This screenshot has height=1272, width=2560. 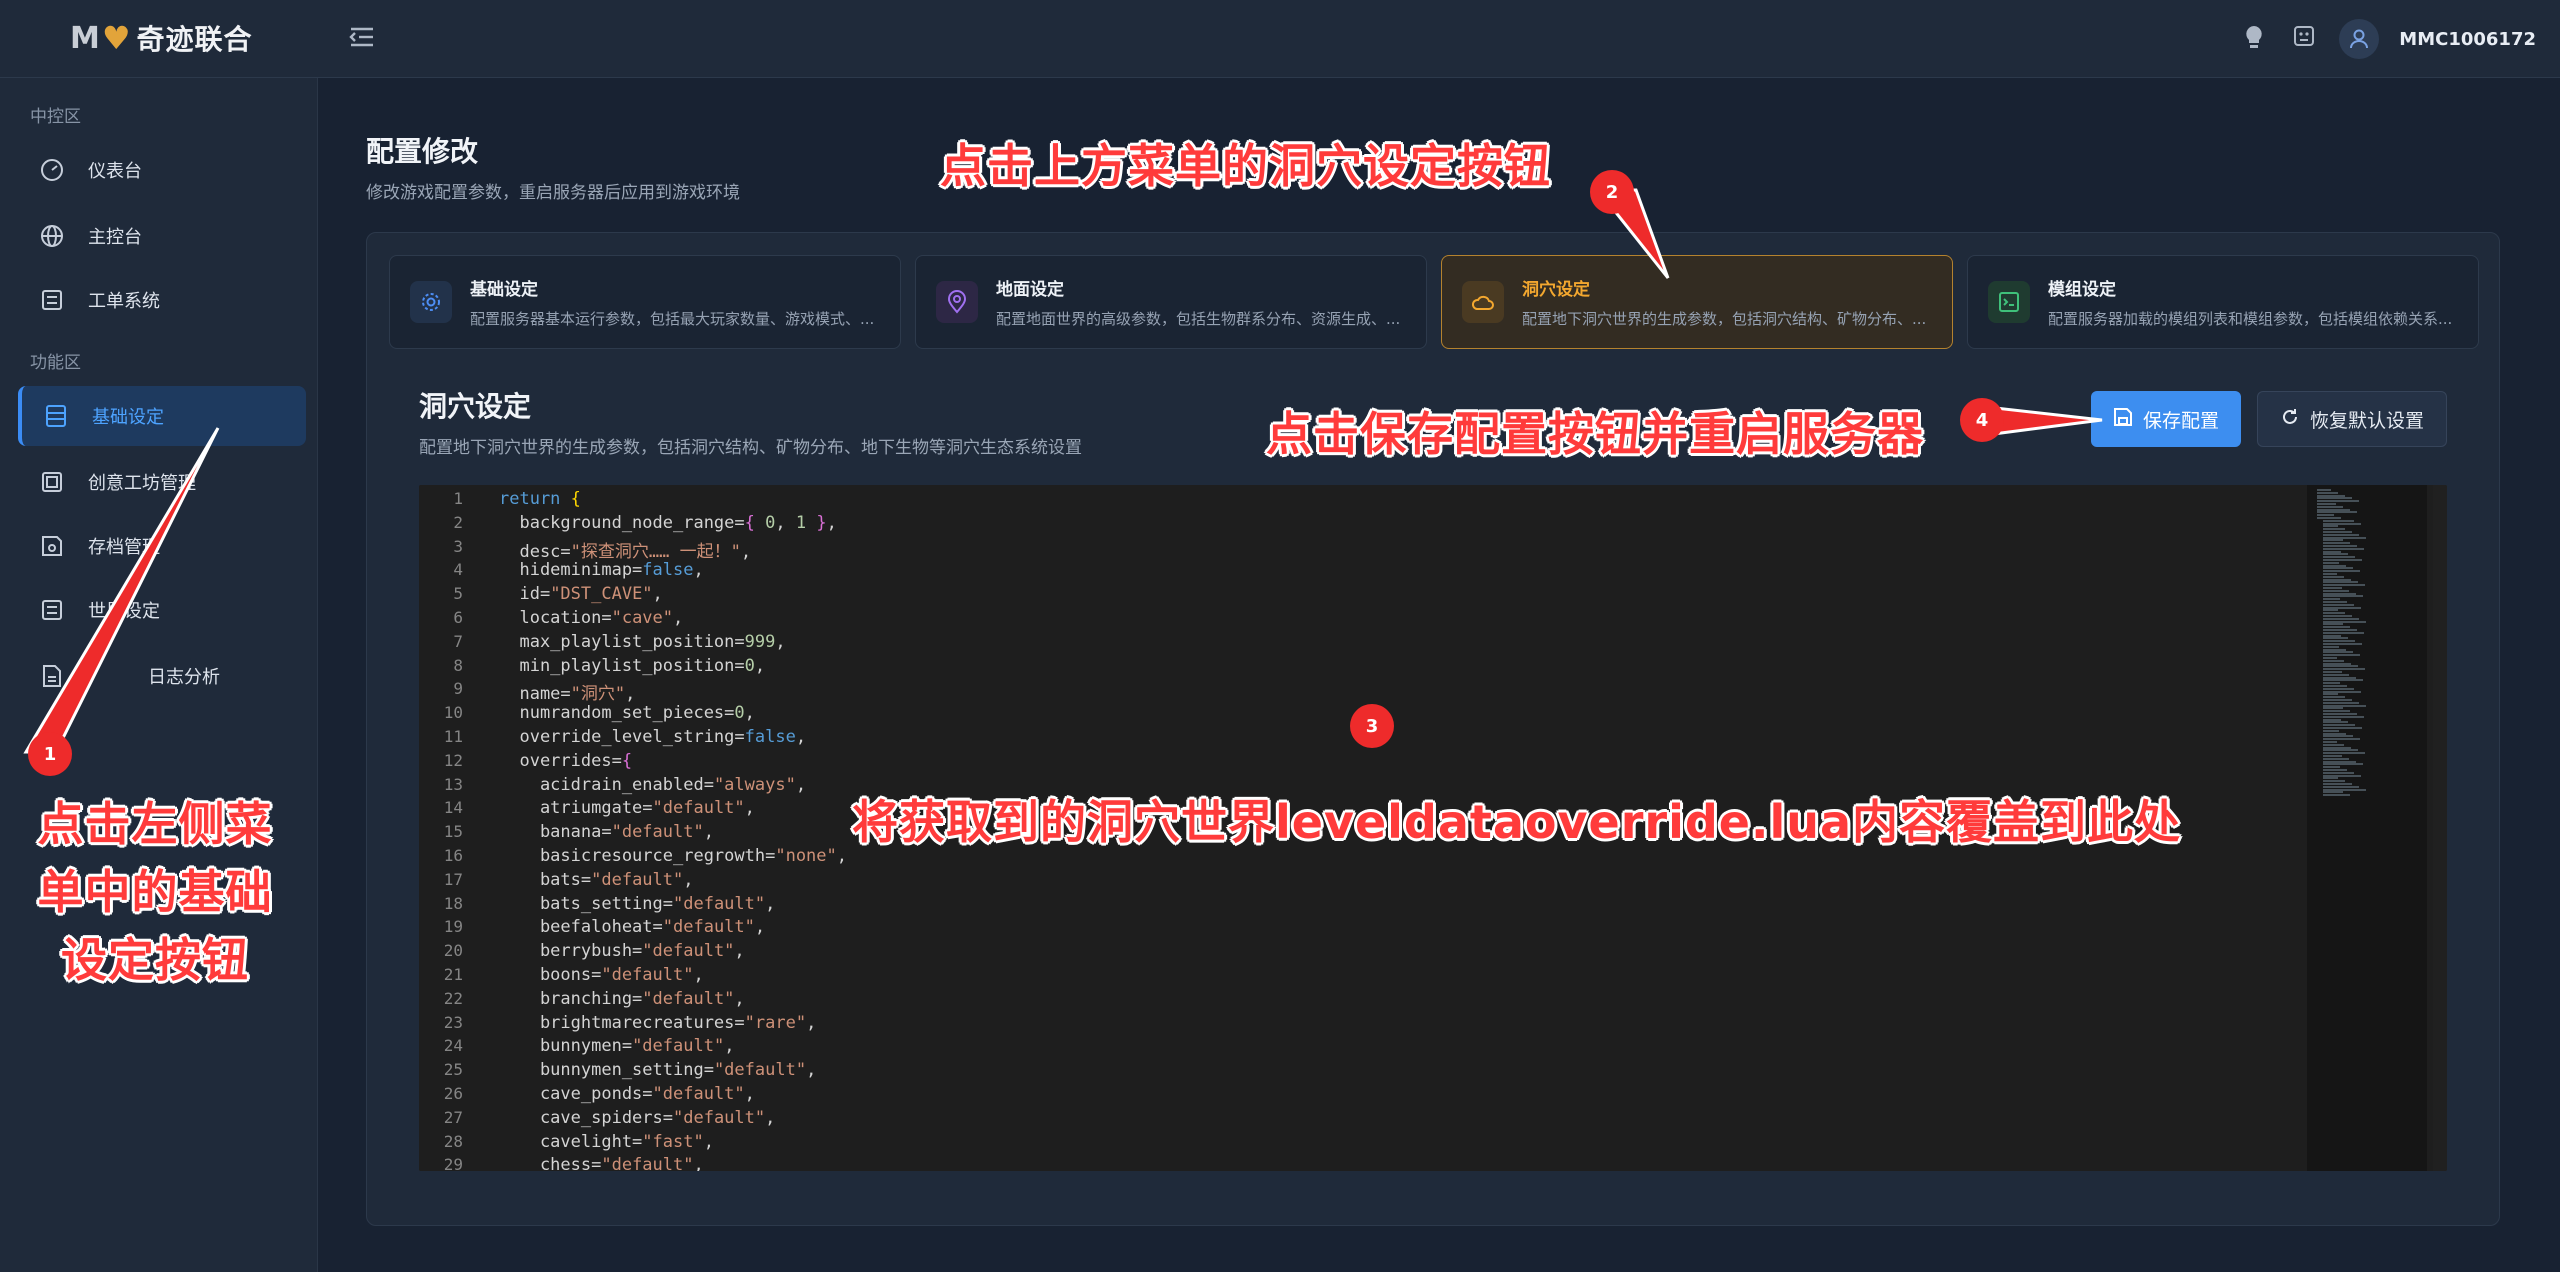 What do you see at coordinates (453, 808) in the screenshot?
I see `line-number: 14` at bounding box center [453, 808].